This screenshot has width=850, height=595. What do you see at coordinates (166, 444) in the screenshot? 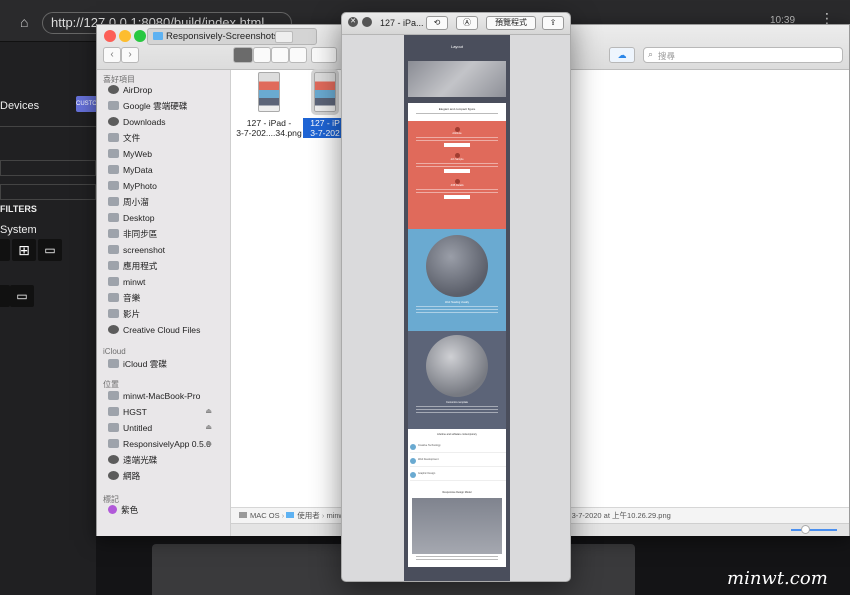
I see `sidebar-item-responsively: ResponsivelyApp 0.5.0 ⏏` at bounding box center [166, 444].